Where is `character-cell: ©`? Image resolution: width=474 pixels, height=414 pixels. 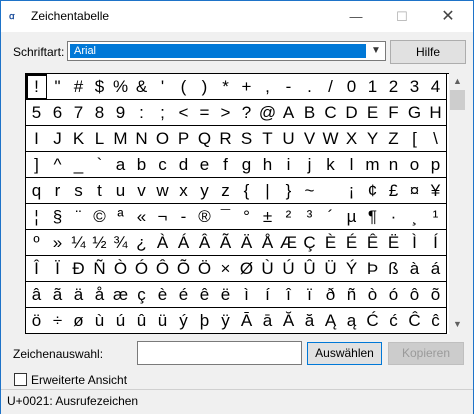
character-cell: © is located at coordinates (100, 217).